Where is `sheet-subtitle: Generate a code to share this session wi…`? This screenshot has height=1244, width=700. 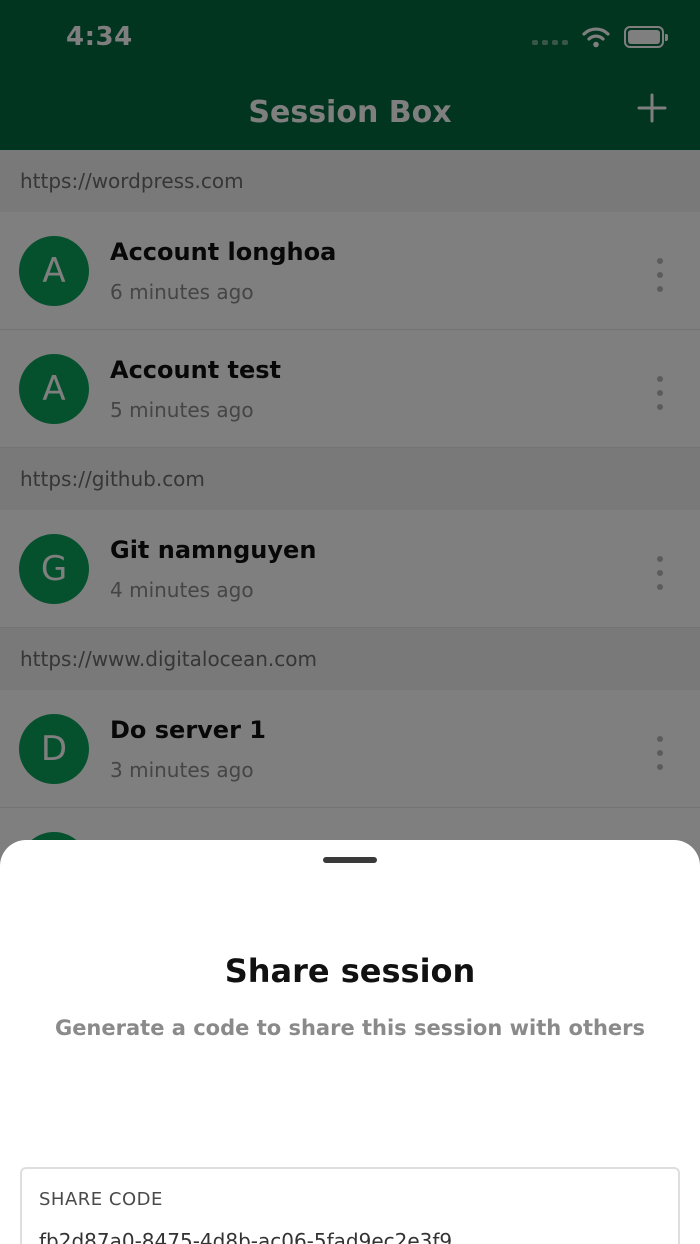 sheet-subtitle: Generate a code to share this session wi… is located at coordinates (350, 1028).